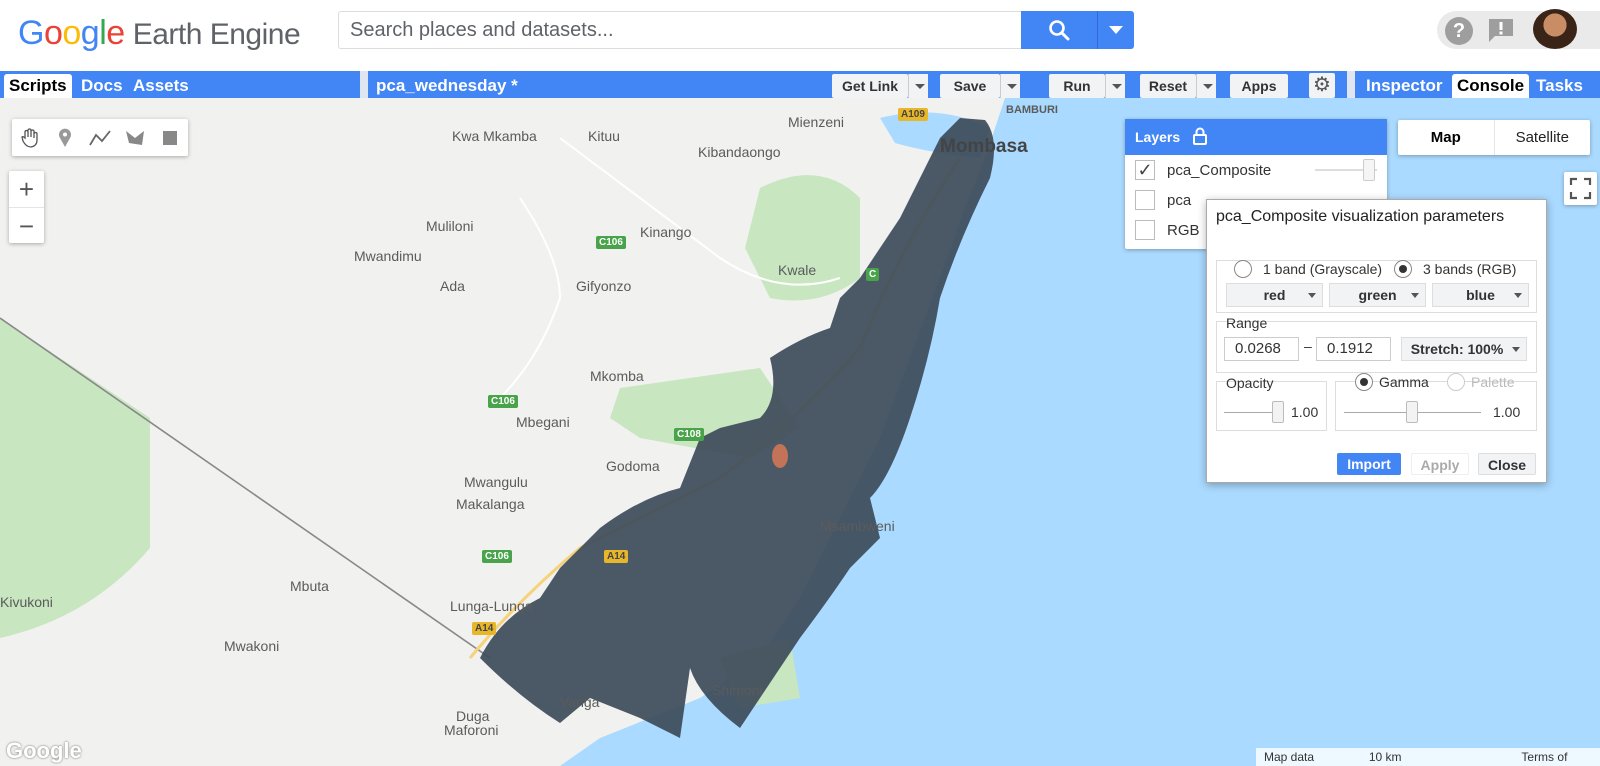  I want to click on map-label: Lunga-Lunga, so click(491, 606).